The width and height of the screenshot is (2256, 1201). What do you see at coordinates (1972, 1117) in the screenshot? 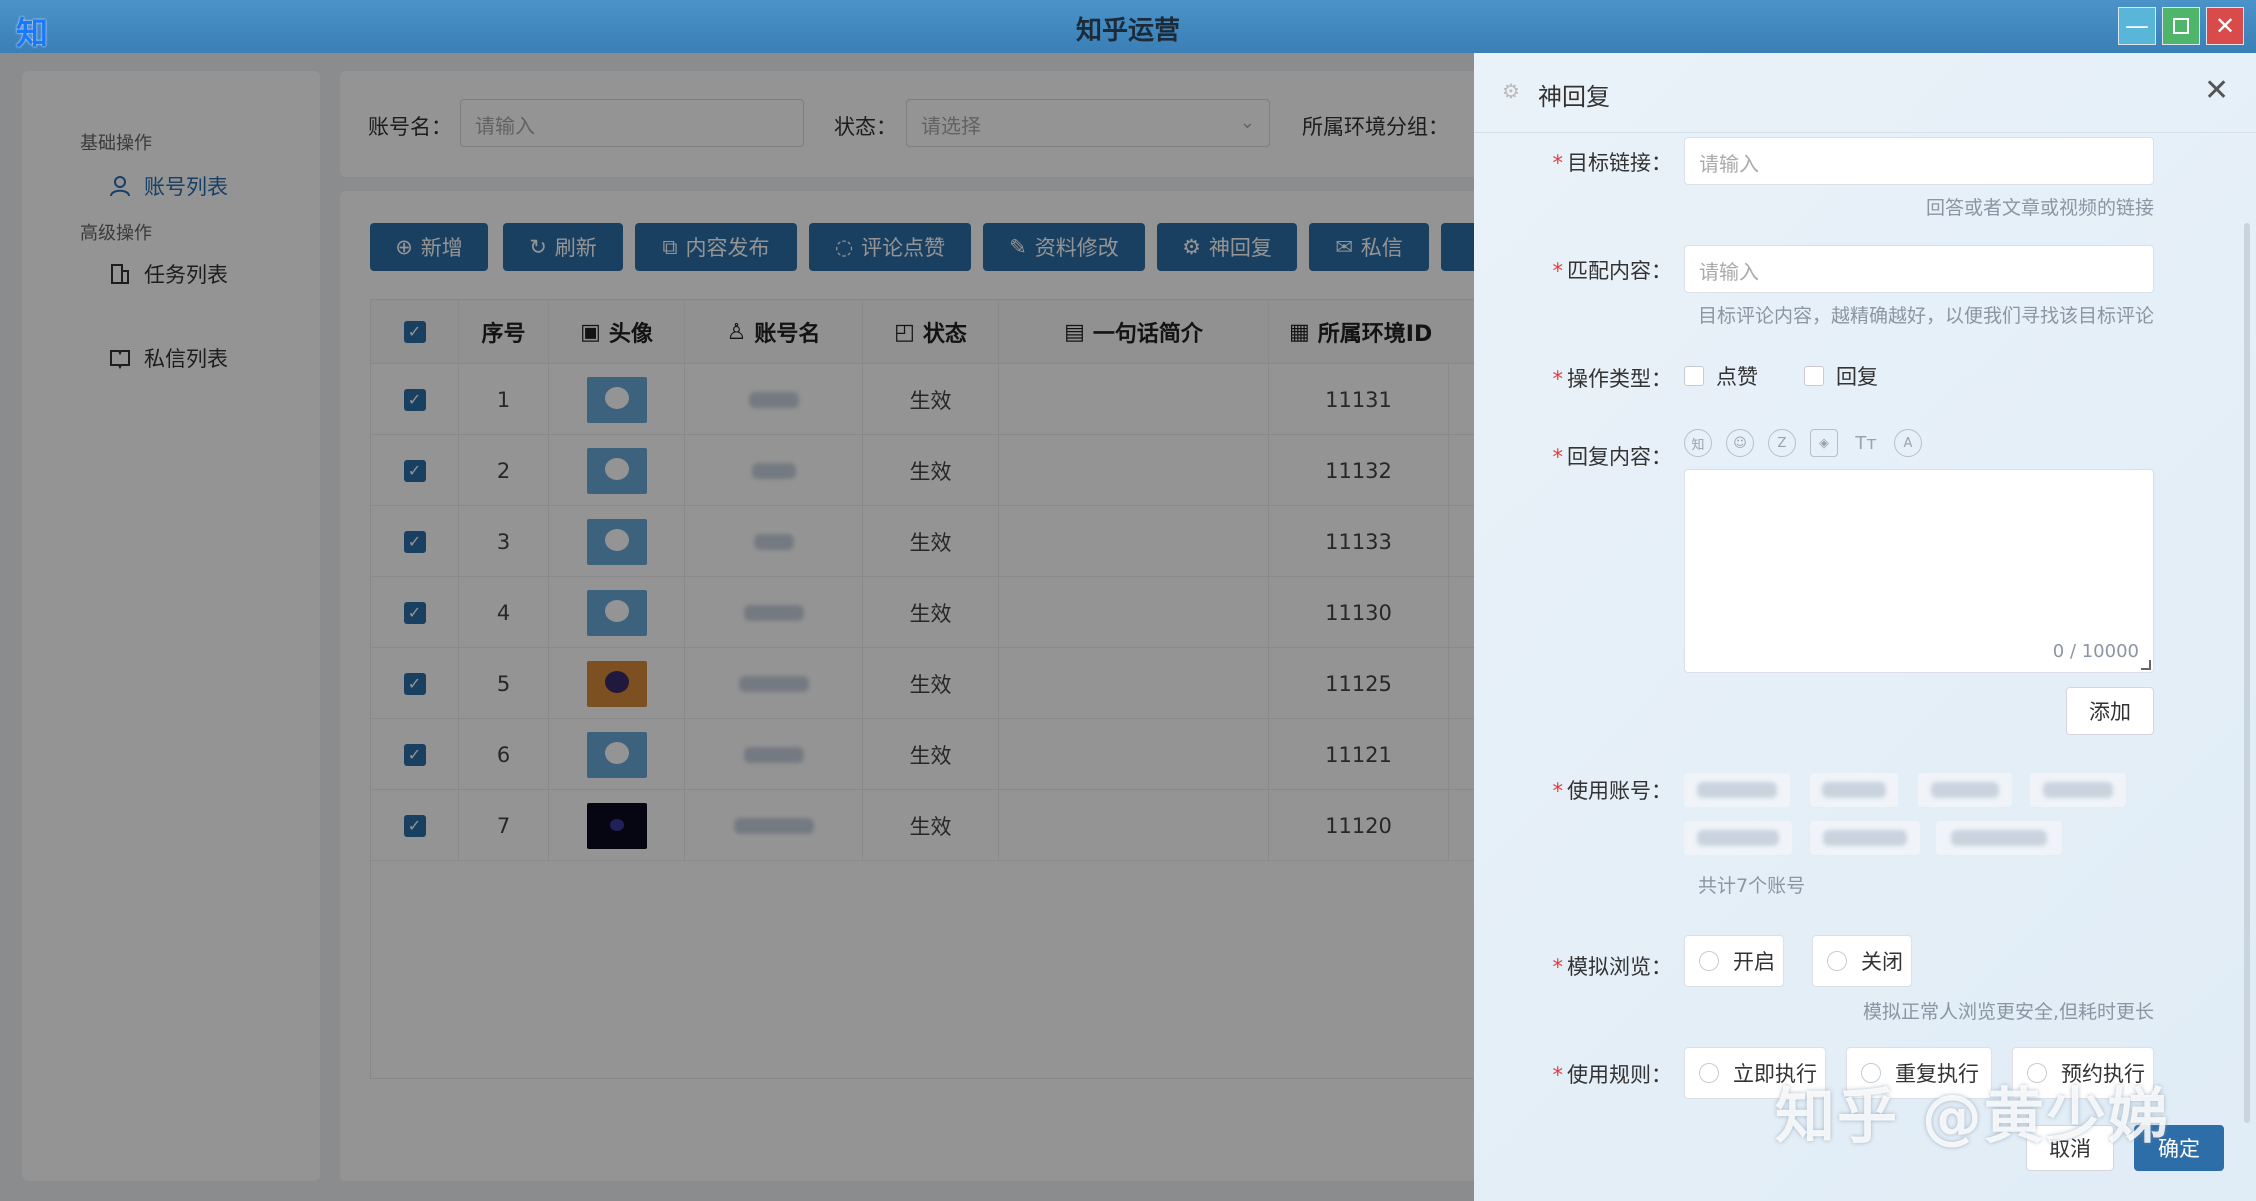
I see `watermark: 知乎 @黄少娣` at bounding box center [1972, 1117].